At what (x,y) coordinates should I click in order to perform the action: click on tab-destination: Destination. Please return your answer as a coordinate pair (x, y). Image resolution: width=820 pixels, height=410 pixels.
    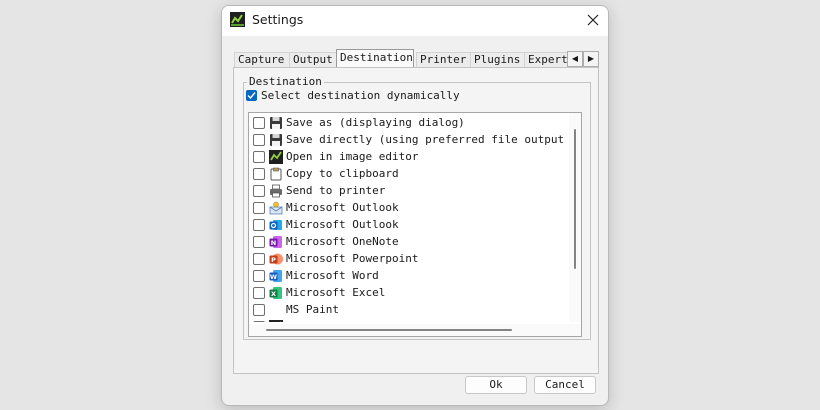
    Looking at the image, I should click on (375, 58).